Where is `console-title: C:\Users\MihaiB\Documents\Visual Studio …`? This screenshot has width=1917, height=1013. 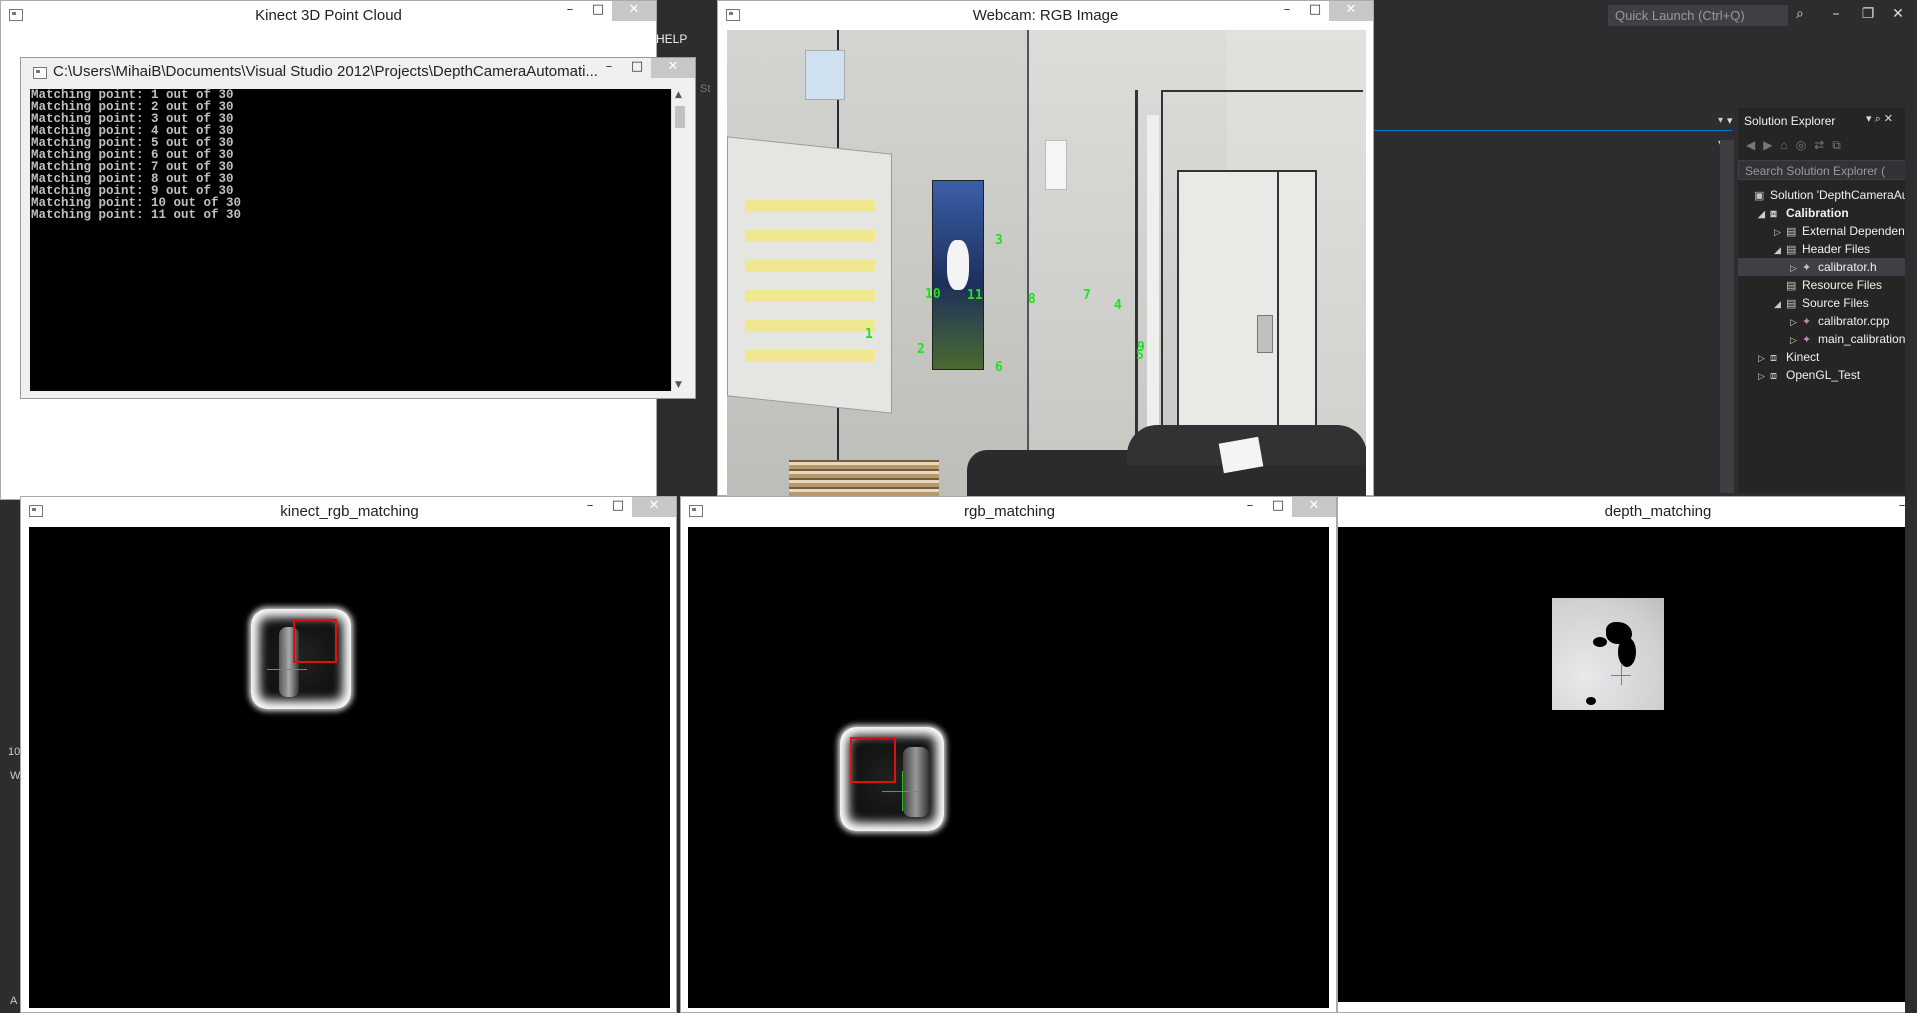
console-title: C:\Users\MihaiB\Documents\Visual Studio … is located at coordinates (325, 71).